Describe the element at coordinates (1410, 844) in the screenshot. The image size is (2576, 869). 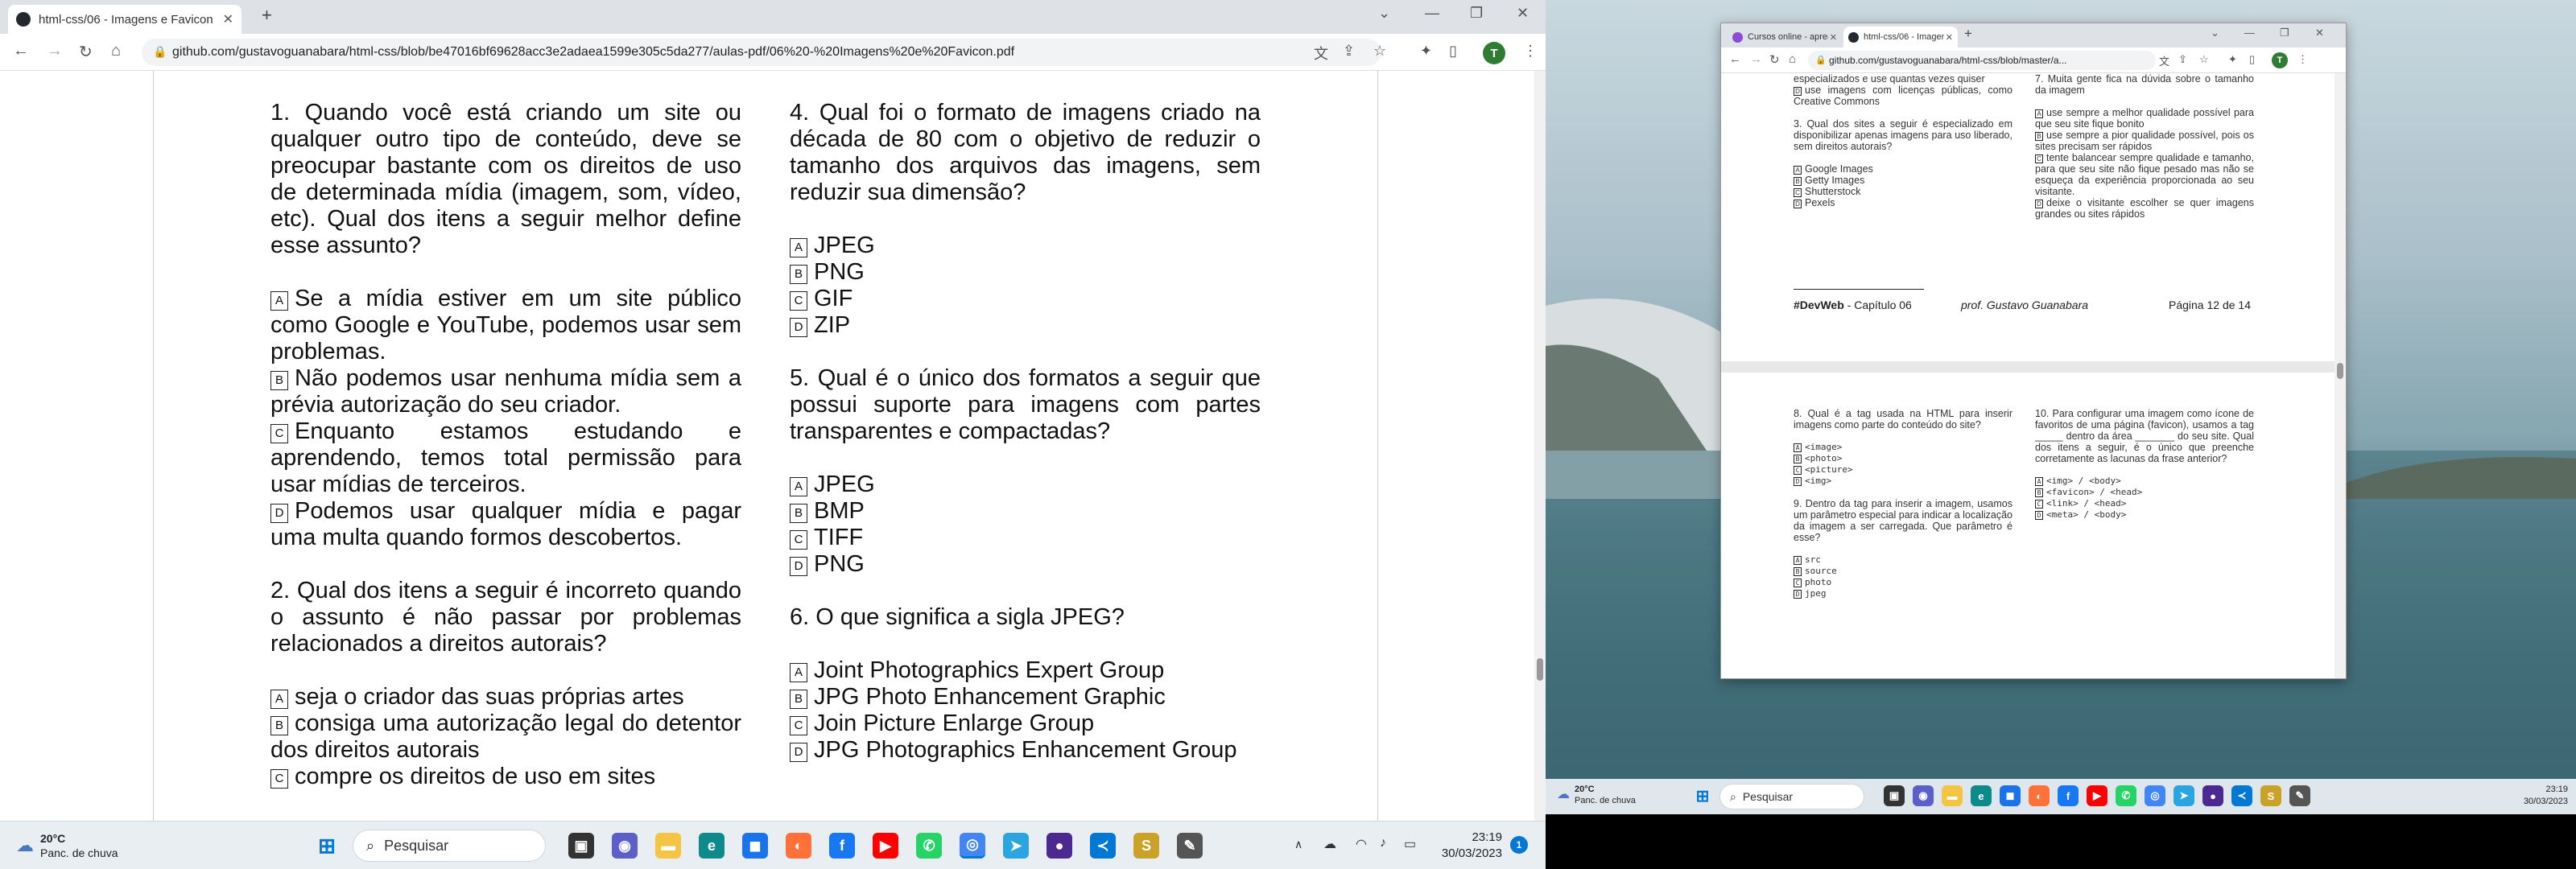
I see `battery-icon: ▭` at that location.